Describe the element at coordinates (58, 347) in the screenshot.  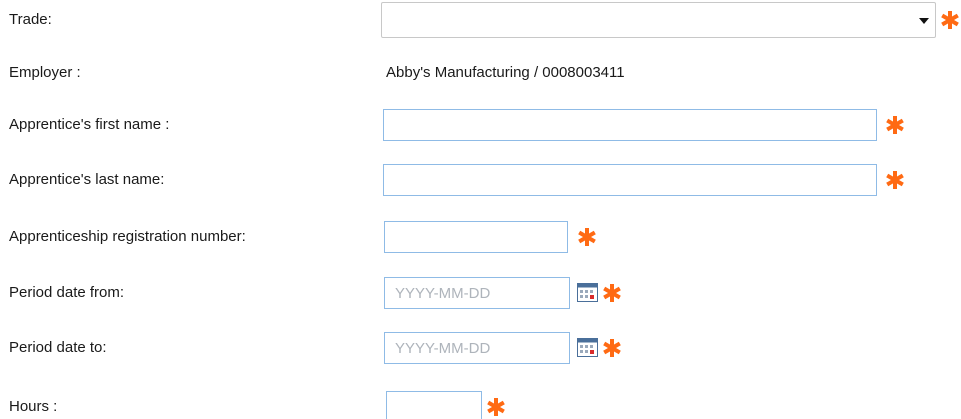
I see `date-to-label: Period date to:` at that location.